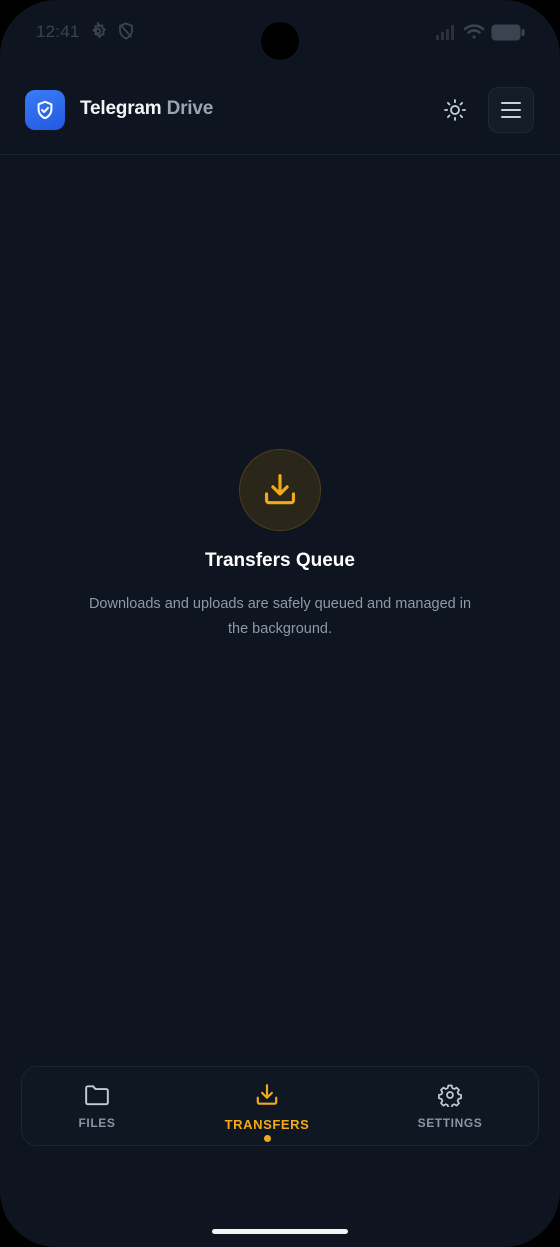  Describe the element at coordinates (98, 32) in the screenshot. I see `settings-icon` at that location.